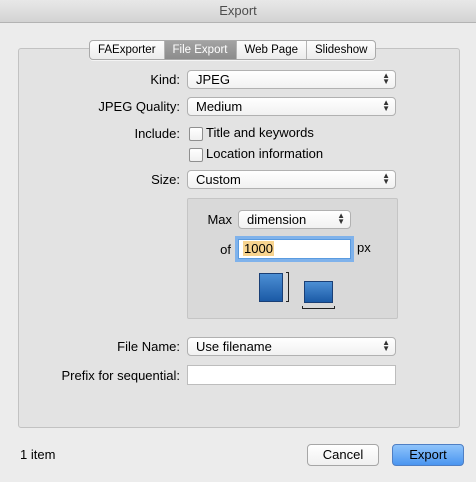 This screenshot has width=476, height=482. What do you see at coordinates (120, 375) in the screenshot?
I see `prefix-label: Prefix for sequential:` at bounding box center [120, 375].